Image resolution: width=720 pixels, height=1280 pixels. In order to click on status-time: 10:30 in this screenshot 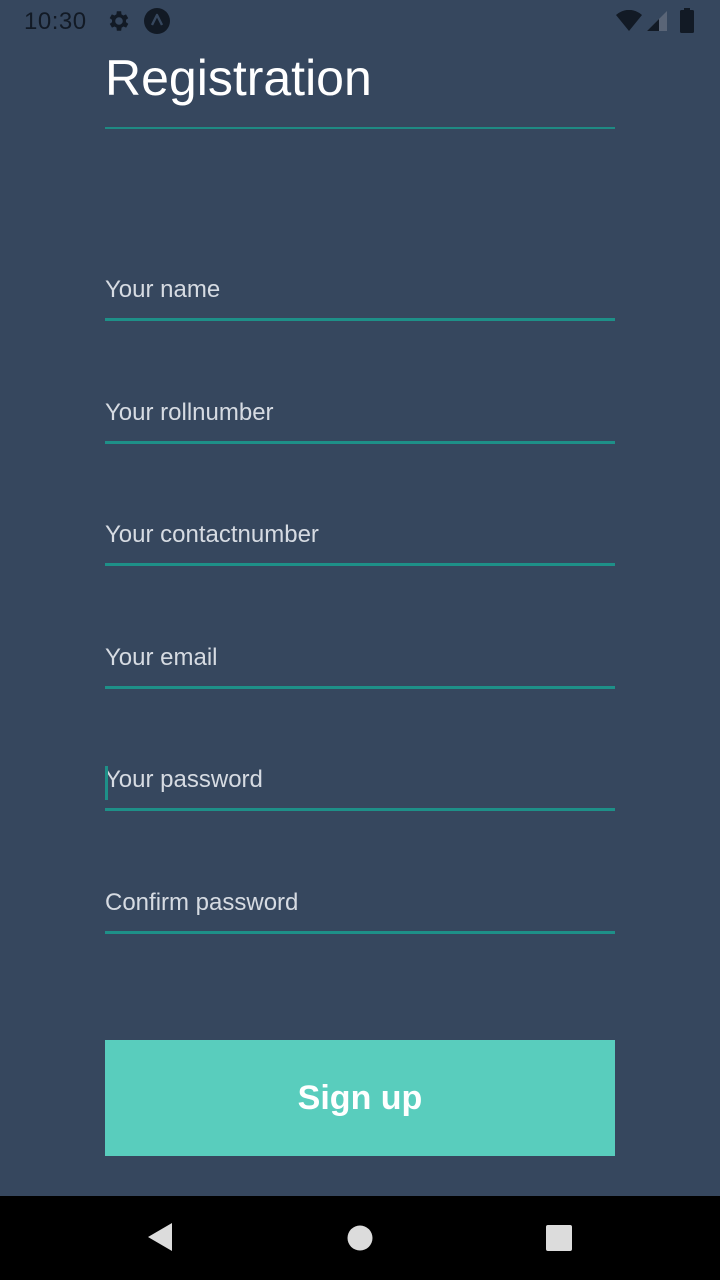, I will do `click(55, 21)`.